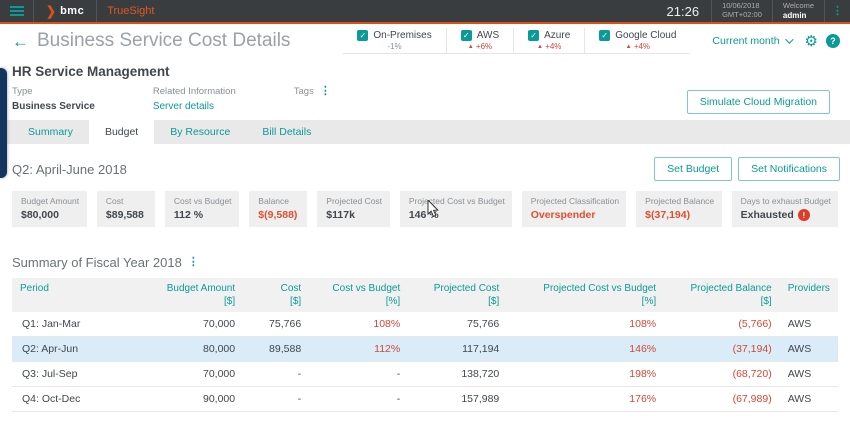  I want to click on timezone-text: GMT+02:00, so click(742, 14).